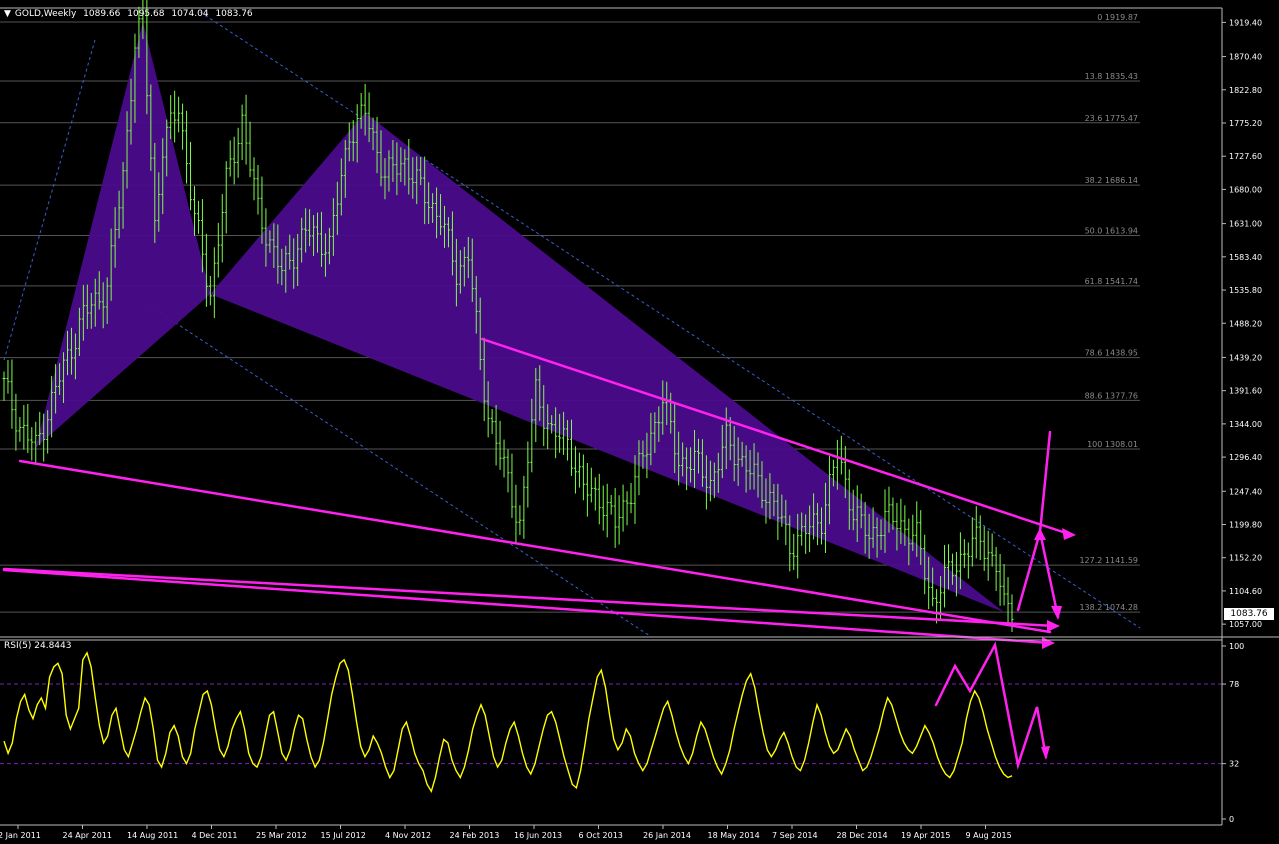  Describe the element at coordinates (281, 835) in the screenshot. I see `time-tick-label: 25 Mar 2012` at that location.